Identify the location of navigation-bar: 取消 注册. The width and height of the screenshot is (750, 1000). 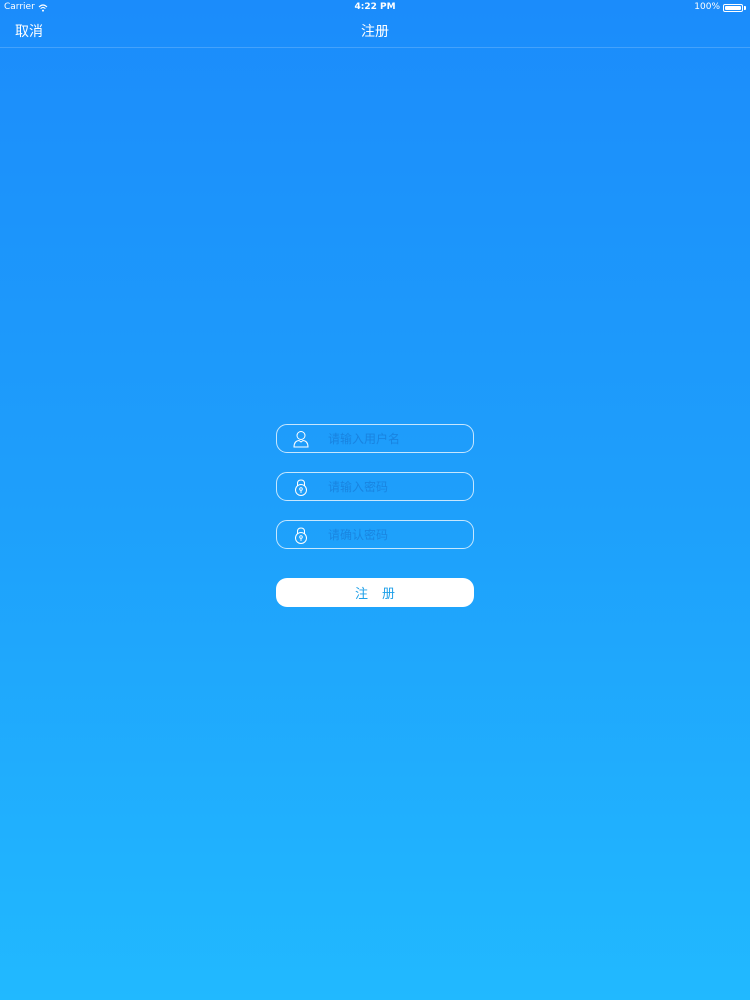
(375, 31).